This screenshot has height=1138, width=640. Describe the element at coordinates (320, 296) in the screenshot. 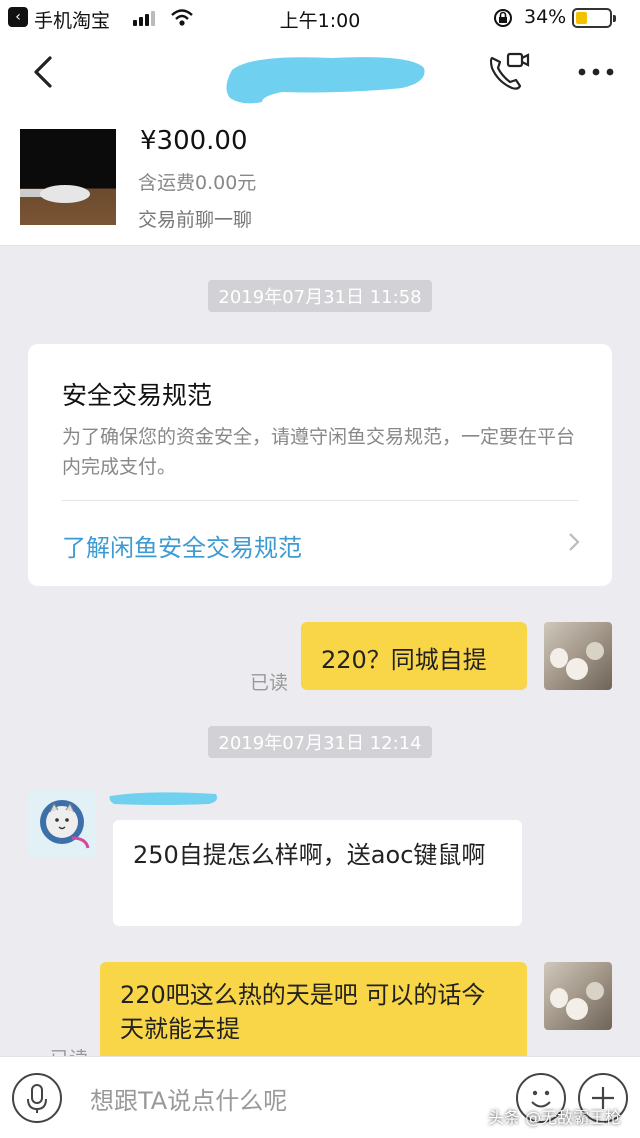

I see `chat-timestamp: 2019年07月31日 11:58` at that location.